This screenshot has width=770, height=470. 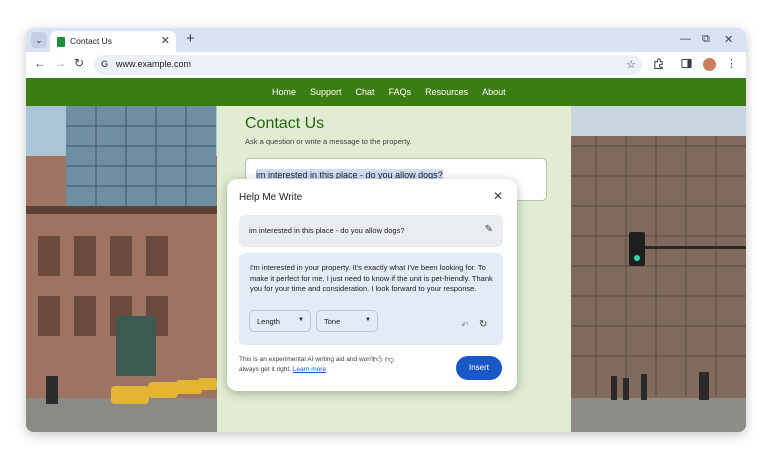 What do you see at coordinates (389, 359) in the screenshot?
I see `thumbs-down-icon: 👎︎` at bounding box center [389, 359].